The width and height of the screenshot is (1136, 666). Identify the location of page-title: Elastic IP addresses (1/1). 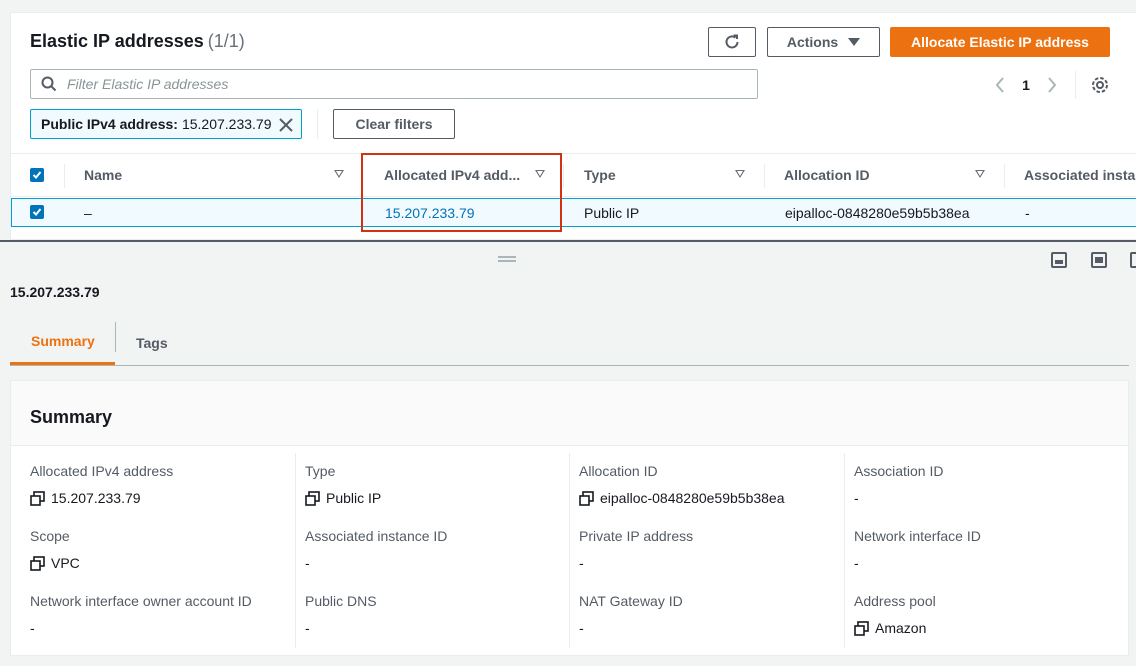
(137, 41).